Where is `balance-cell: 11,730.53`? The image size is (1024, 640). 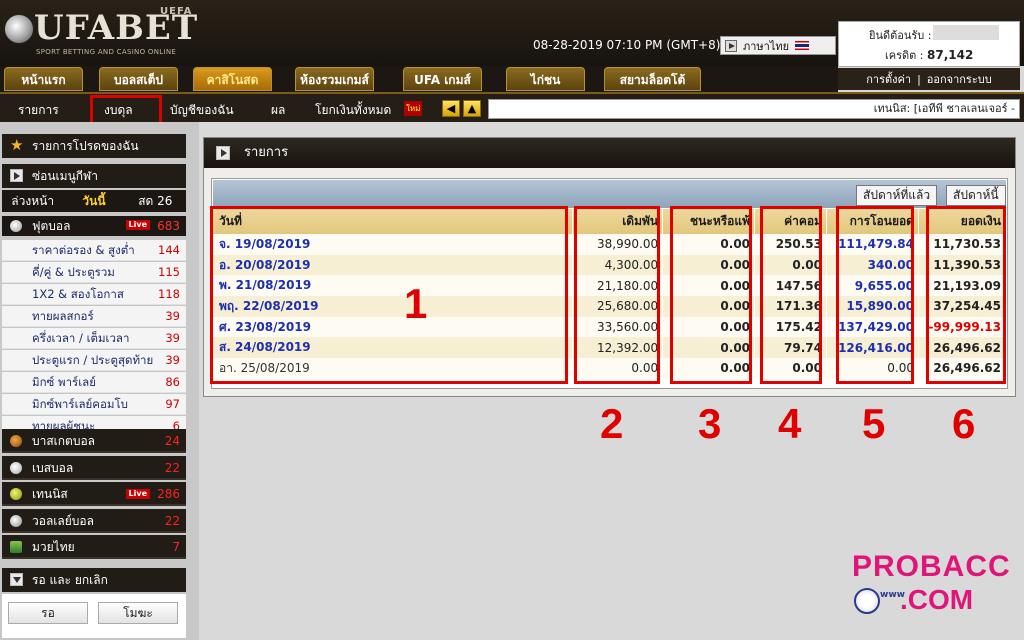
balance-cell: 11,730.53 is located at coordinates (962, 244).